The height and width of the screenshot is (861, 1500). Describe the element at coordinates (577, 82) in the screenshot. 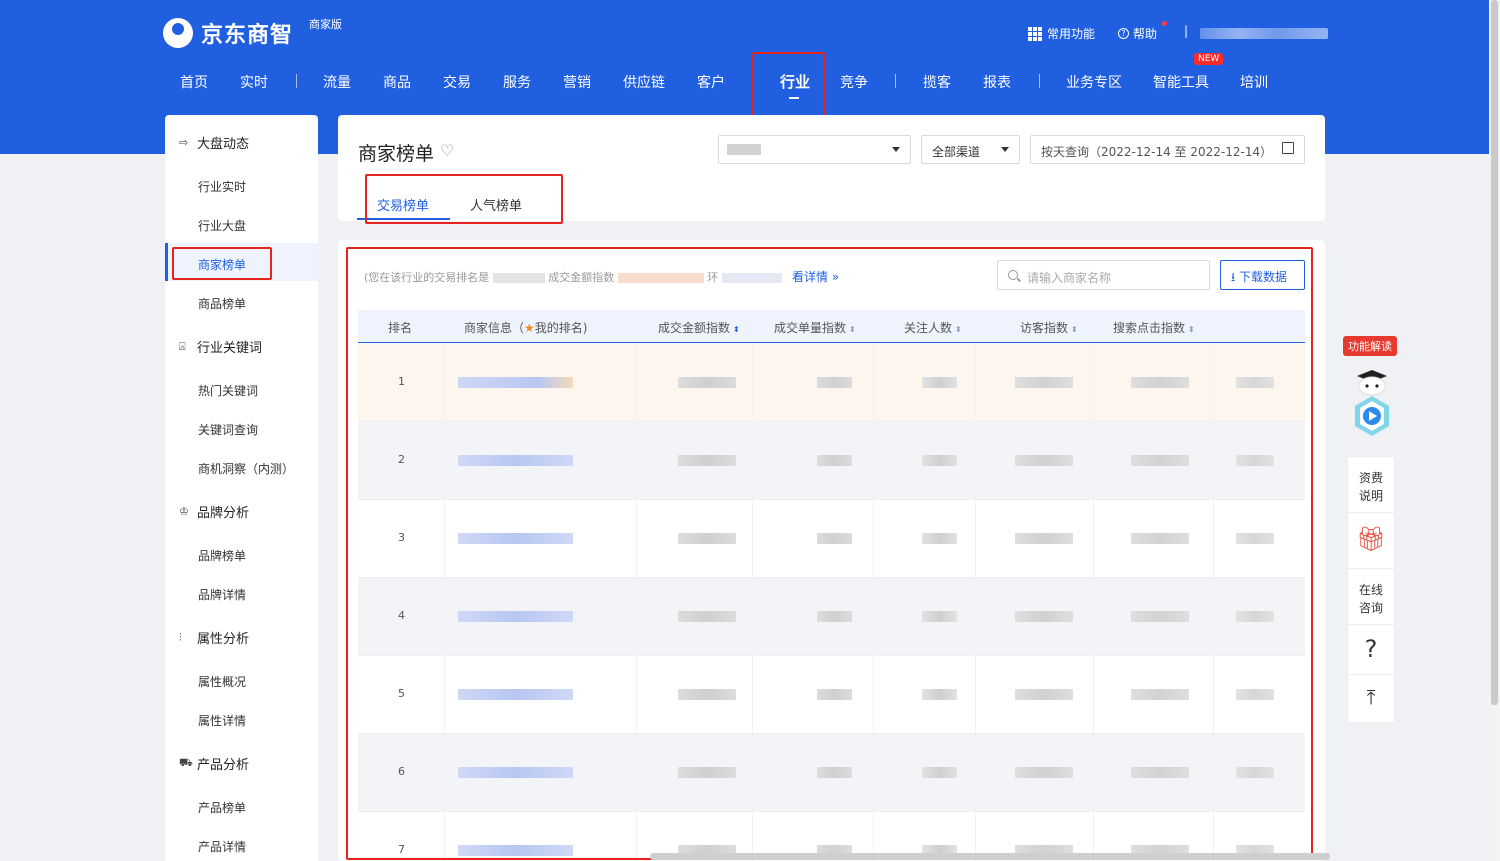

I see `nav-marketing: 营销` at that location.